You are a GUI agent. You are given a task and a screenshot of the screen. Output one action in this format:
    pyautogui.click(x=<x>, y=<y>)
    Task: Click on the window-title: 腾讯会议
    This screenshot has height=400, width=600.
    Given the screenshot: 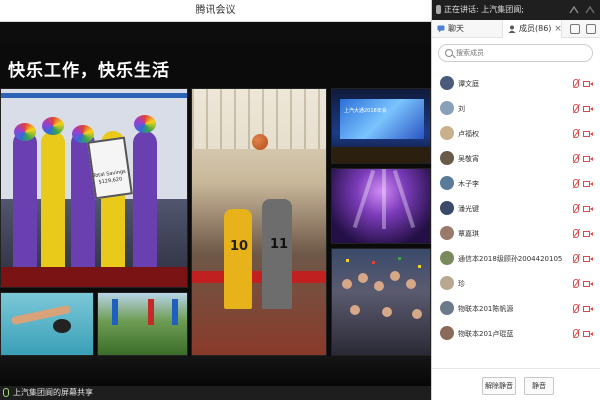 What is the action you would take?
    pyautogui.click(x=215, y=10)
    